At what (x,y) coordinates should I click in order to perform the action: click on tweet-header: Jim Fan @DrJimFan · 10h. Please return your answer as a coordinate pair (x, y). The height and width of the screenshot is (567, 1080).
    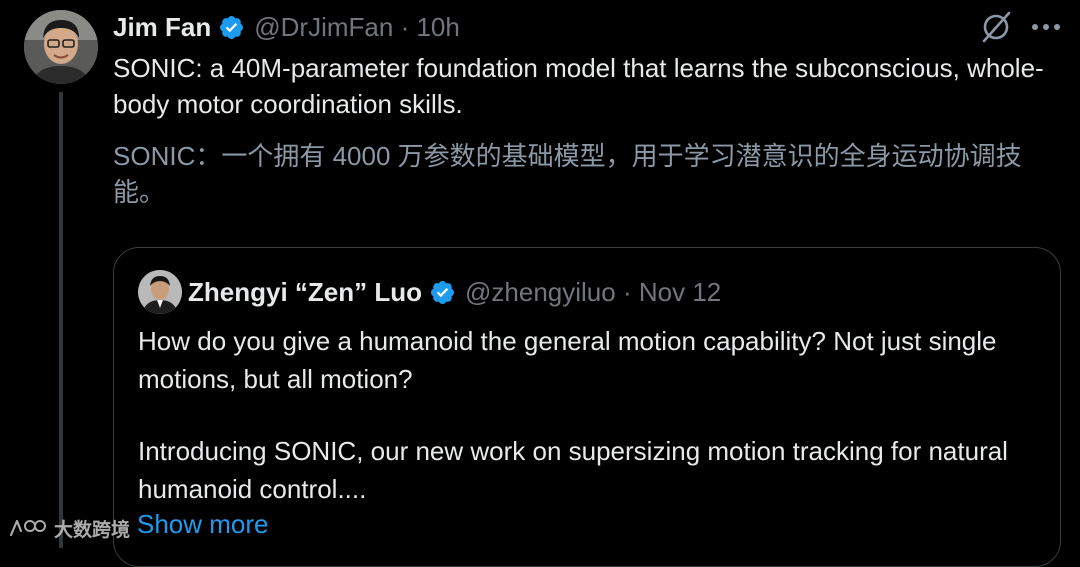
    Looking at the image, I should click on (286, 27).